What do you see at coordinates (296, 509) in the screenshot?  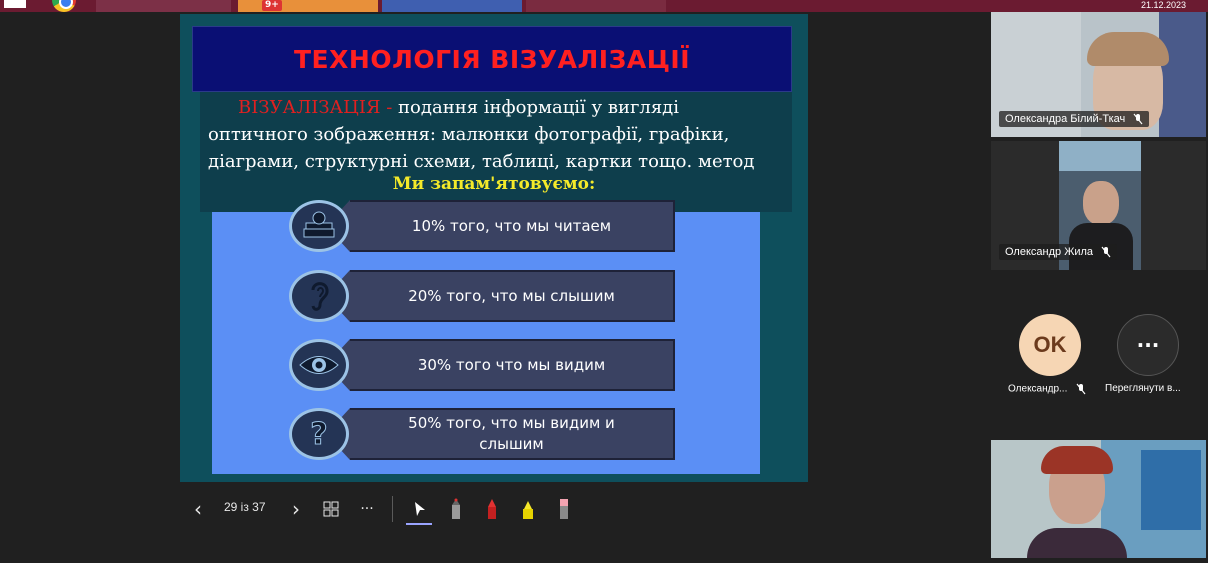 I see `next-slide-button: ›` at bounding box center [296, 509].